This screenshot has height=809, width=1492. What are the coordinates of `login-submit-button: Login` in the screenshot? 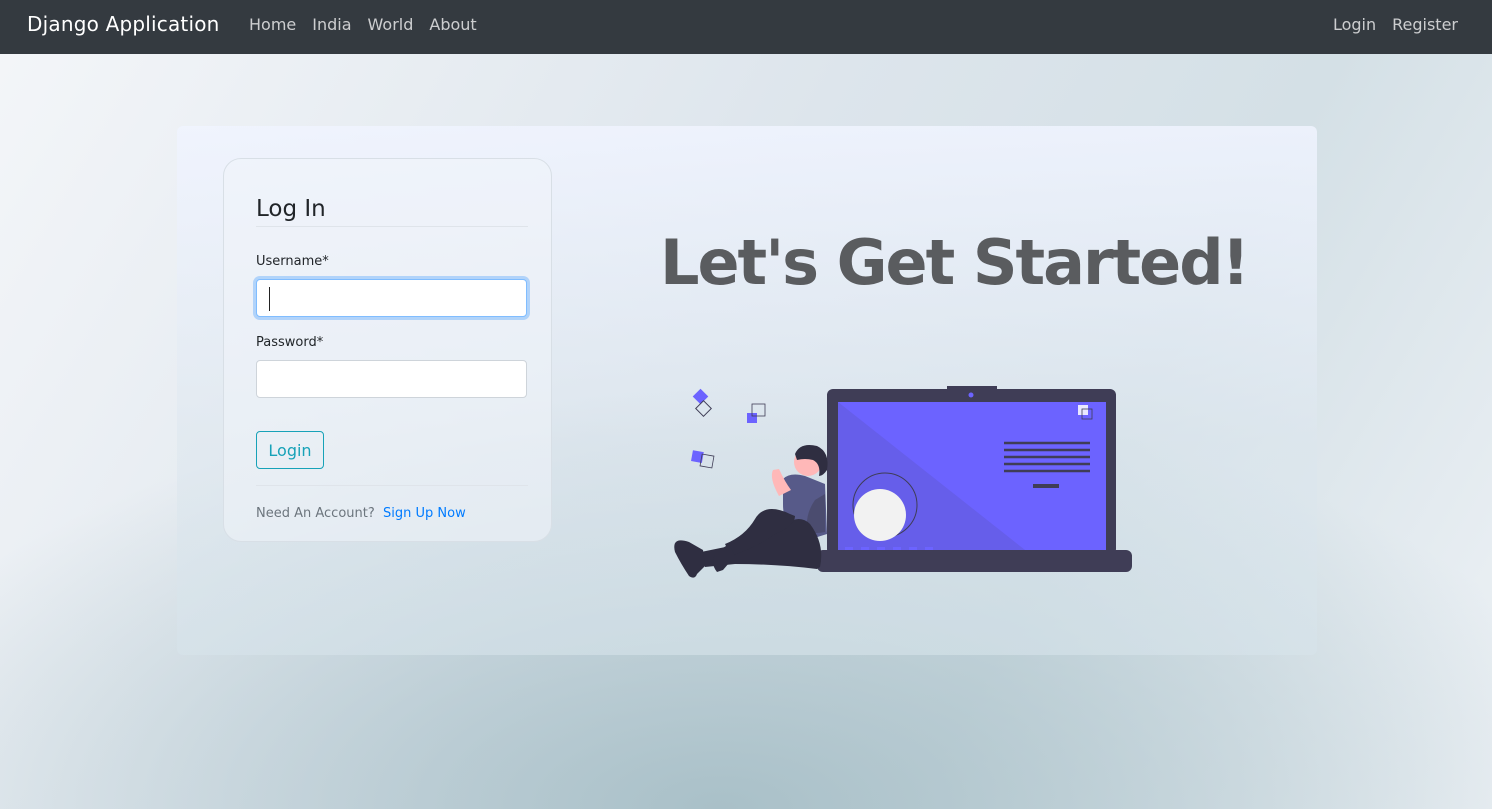 It's located at (290, 450).